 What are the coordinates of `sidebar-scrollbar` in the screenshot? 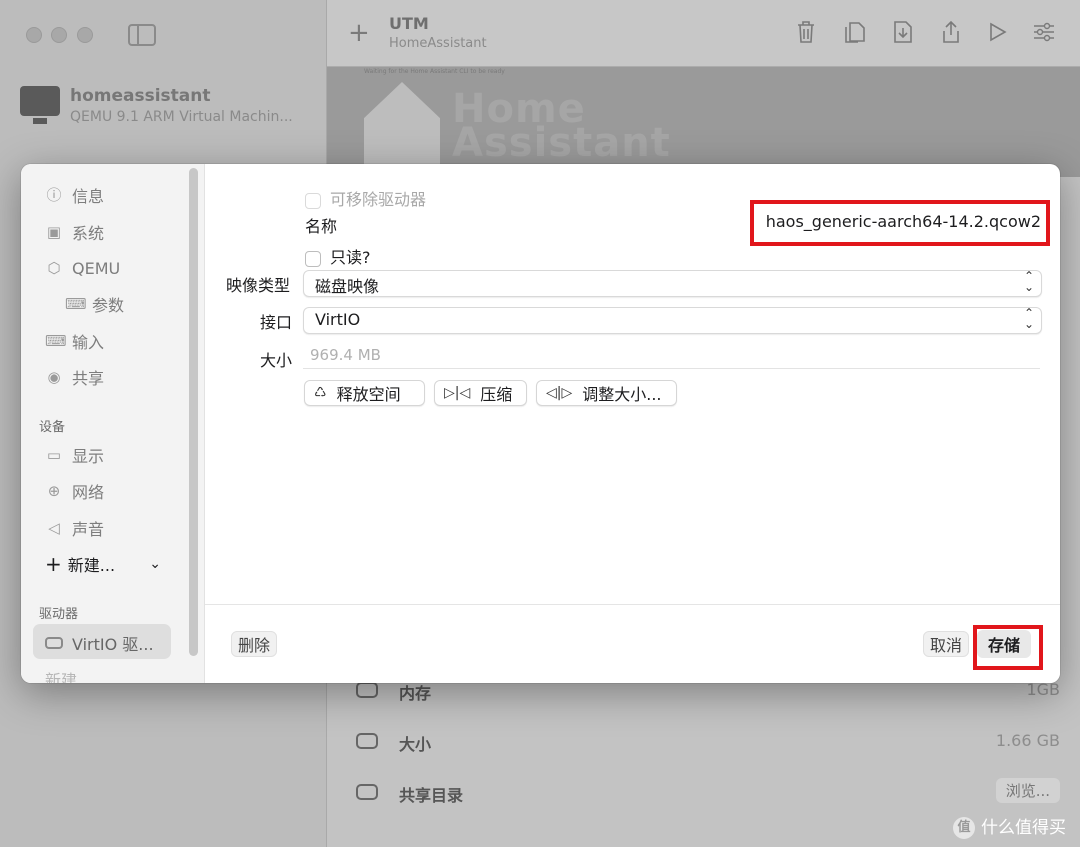 It's located at (193, 412).